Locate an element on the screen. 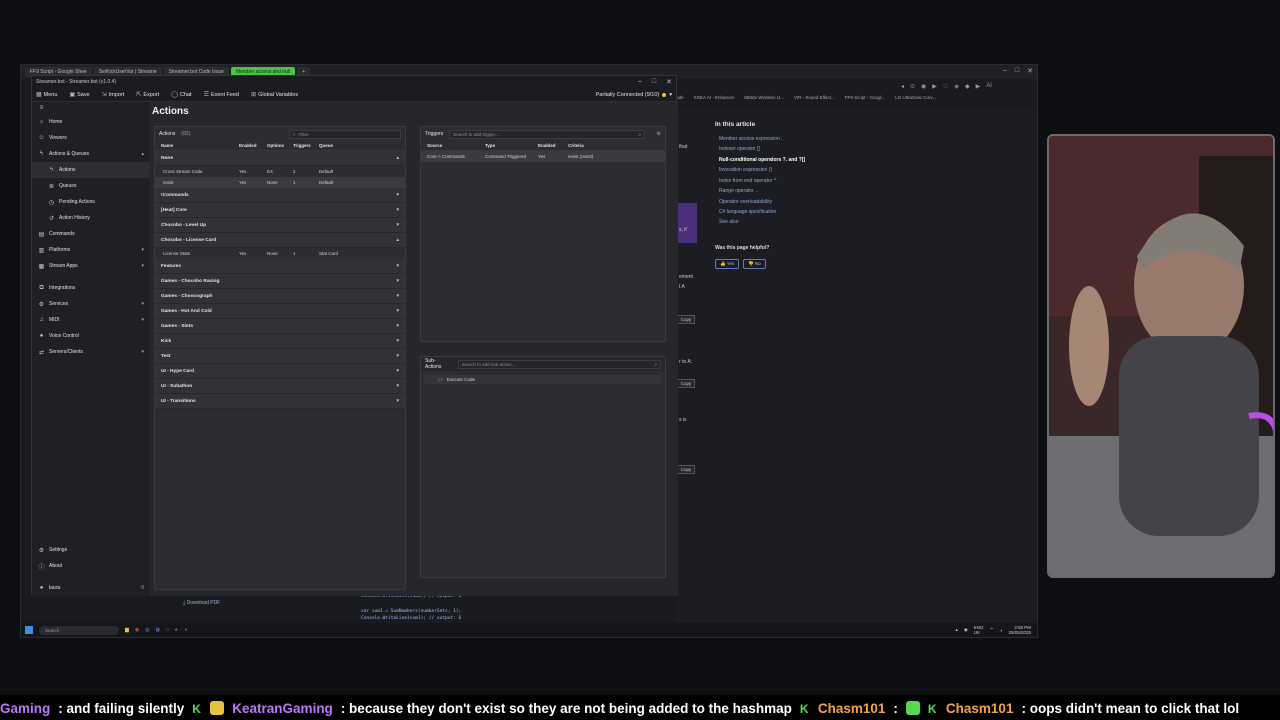 The width and height of the screenshot is (1280, 720). subaction-item: ▭ Execute Code is located at coordinates (543, 379).